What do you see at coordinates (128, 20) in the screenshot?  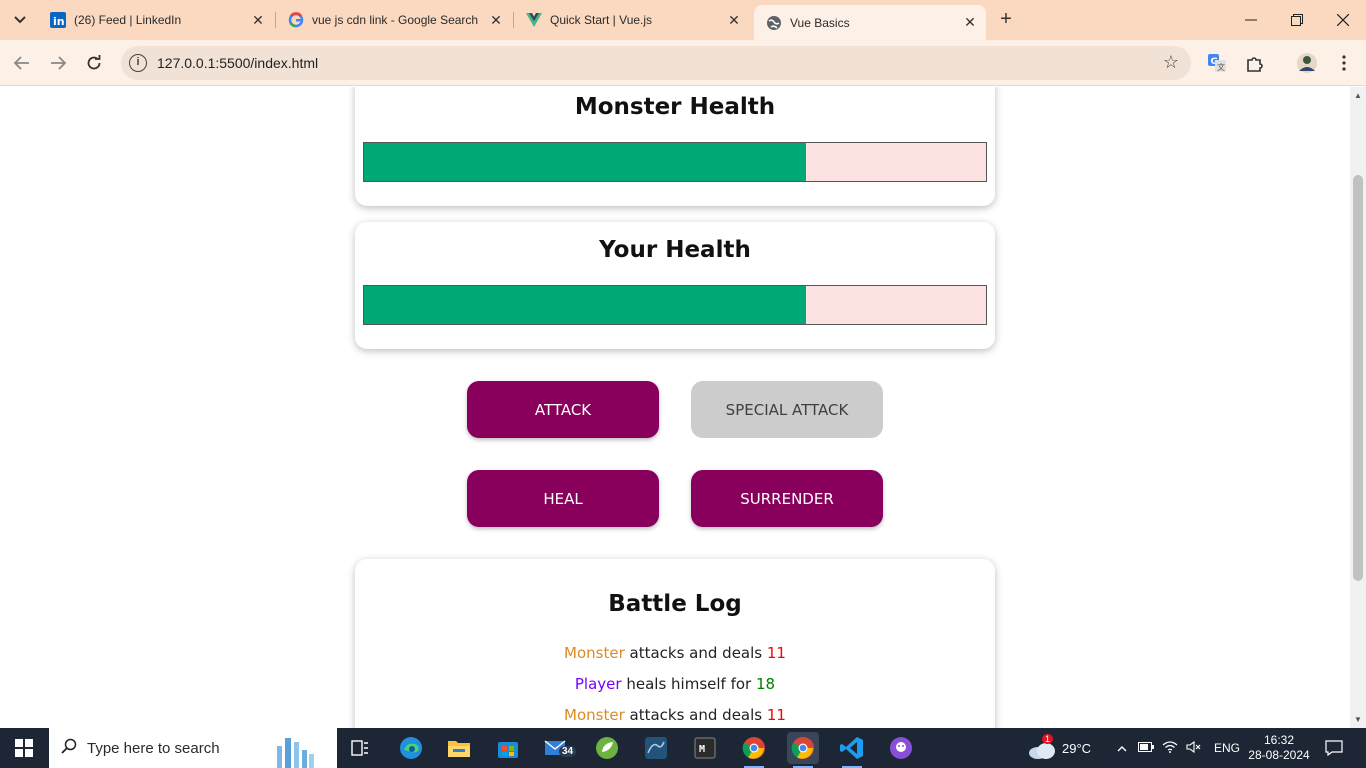 I see `tab-title: (26) Feed | LinkedIn` at bounding box center [128, 20].